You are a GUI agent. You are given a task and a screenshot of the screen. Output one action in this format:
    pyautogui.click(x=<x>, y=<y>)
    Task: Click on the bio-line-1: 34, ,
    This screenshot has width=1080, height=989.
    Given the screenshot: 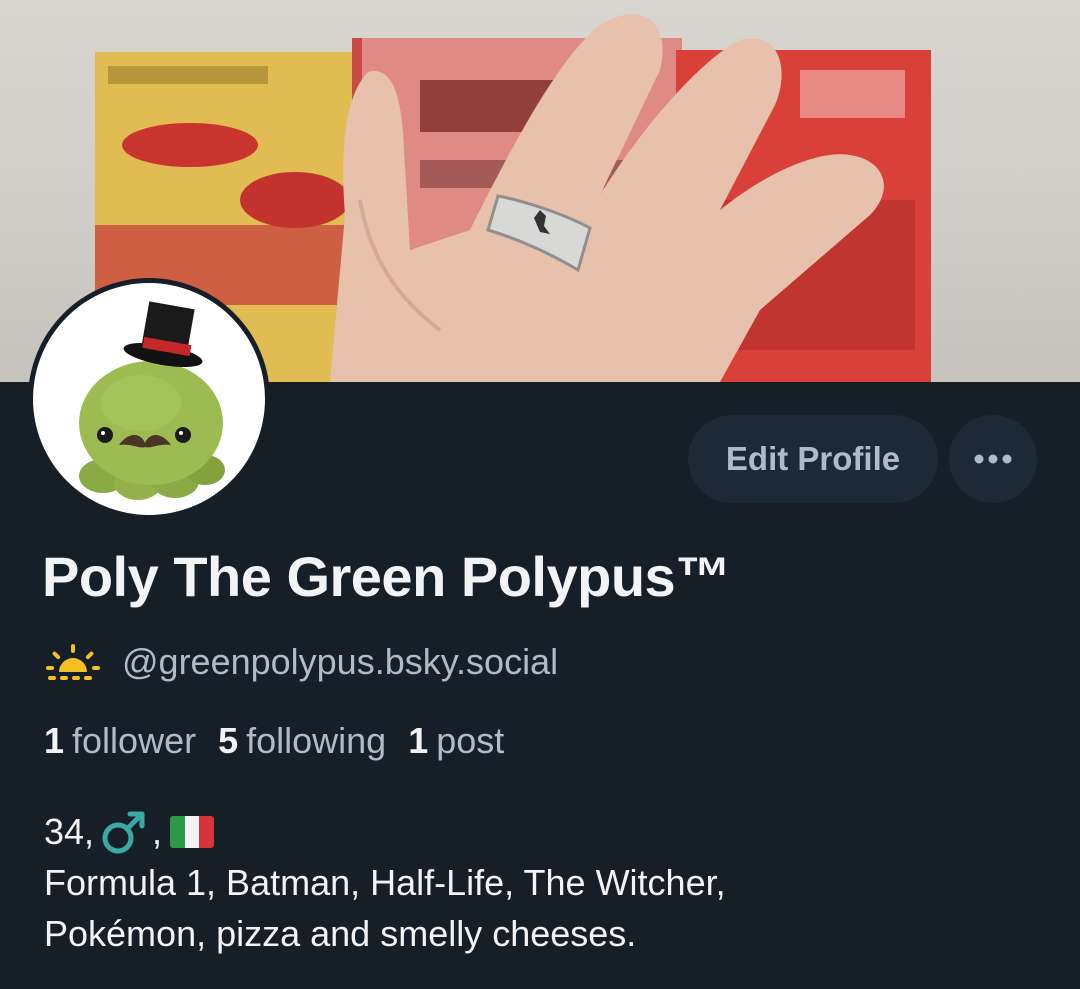 What is the action you would take?
    pyautogui.click(x=385, y=831)
    